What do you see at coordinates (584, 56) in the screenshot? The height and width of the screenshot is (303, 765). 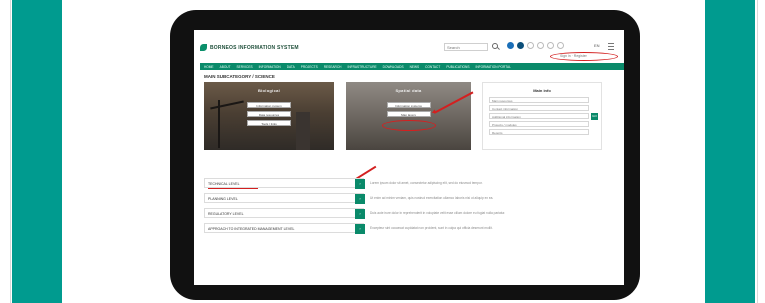 I see `annotation-circle-account` at bounding box center [584, 56].